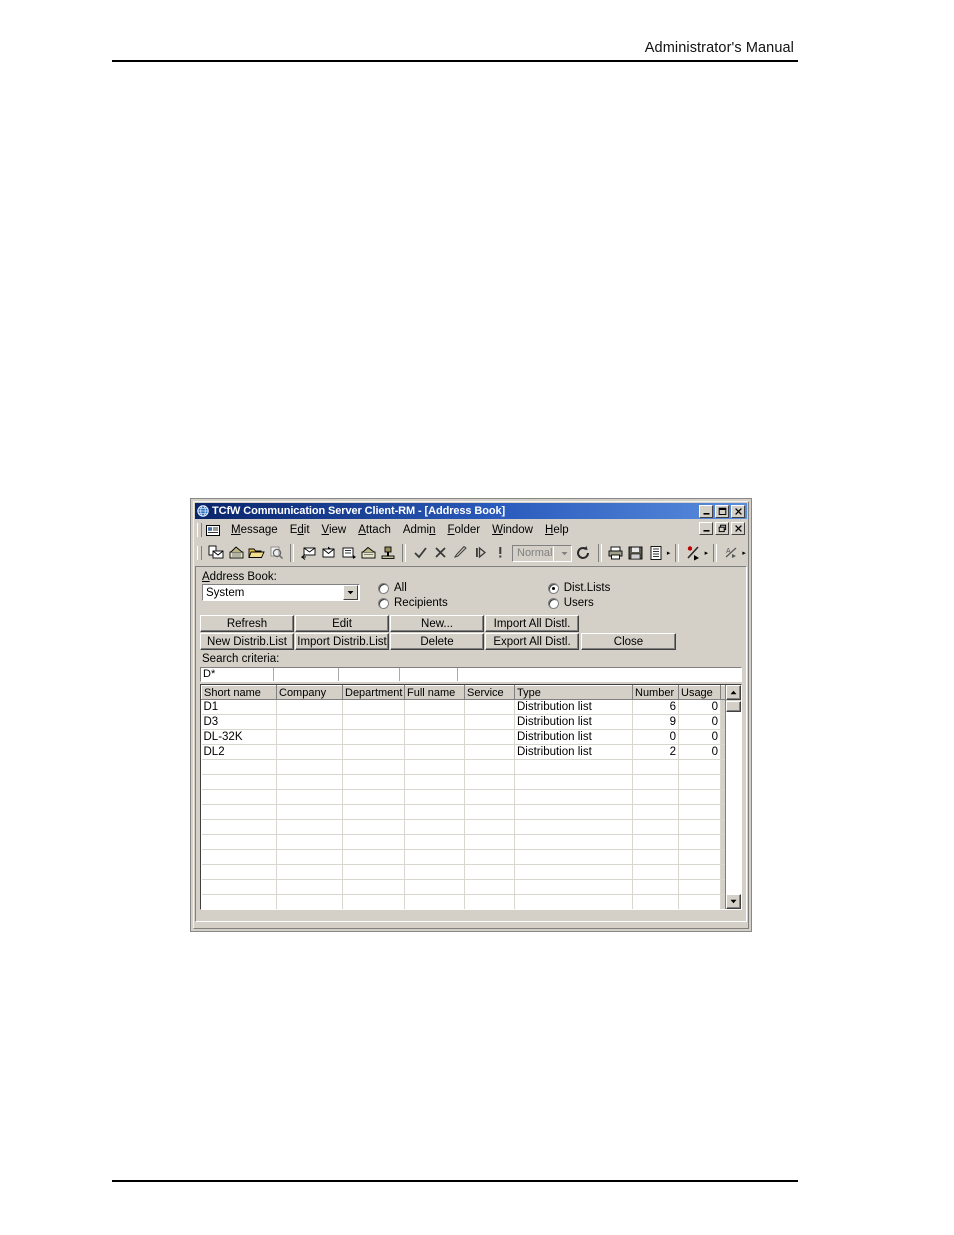 The height and width of the screenshot is (1235, 954). Describe the element at coordinates (334, 530) in the screenshot. I see `menu-item-view: View` at that location.